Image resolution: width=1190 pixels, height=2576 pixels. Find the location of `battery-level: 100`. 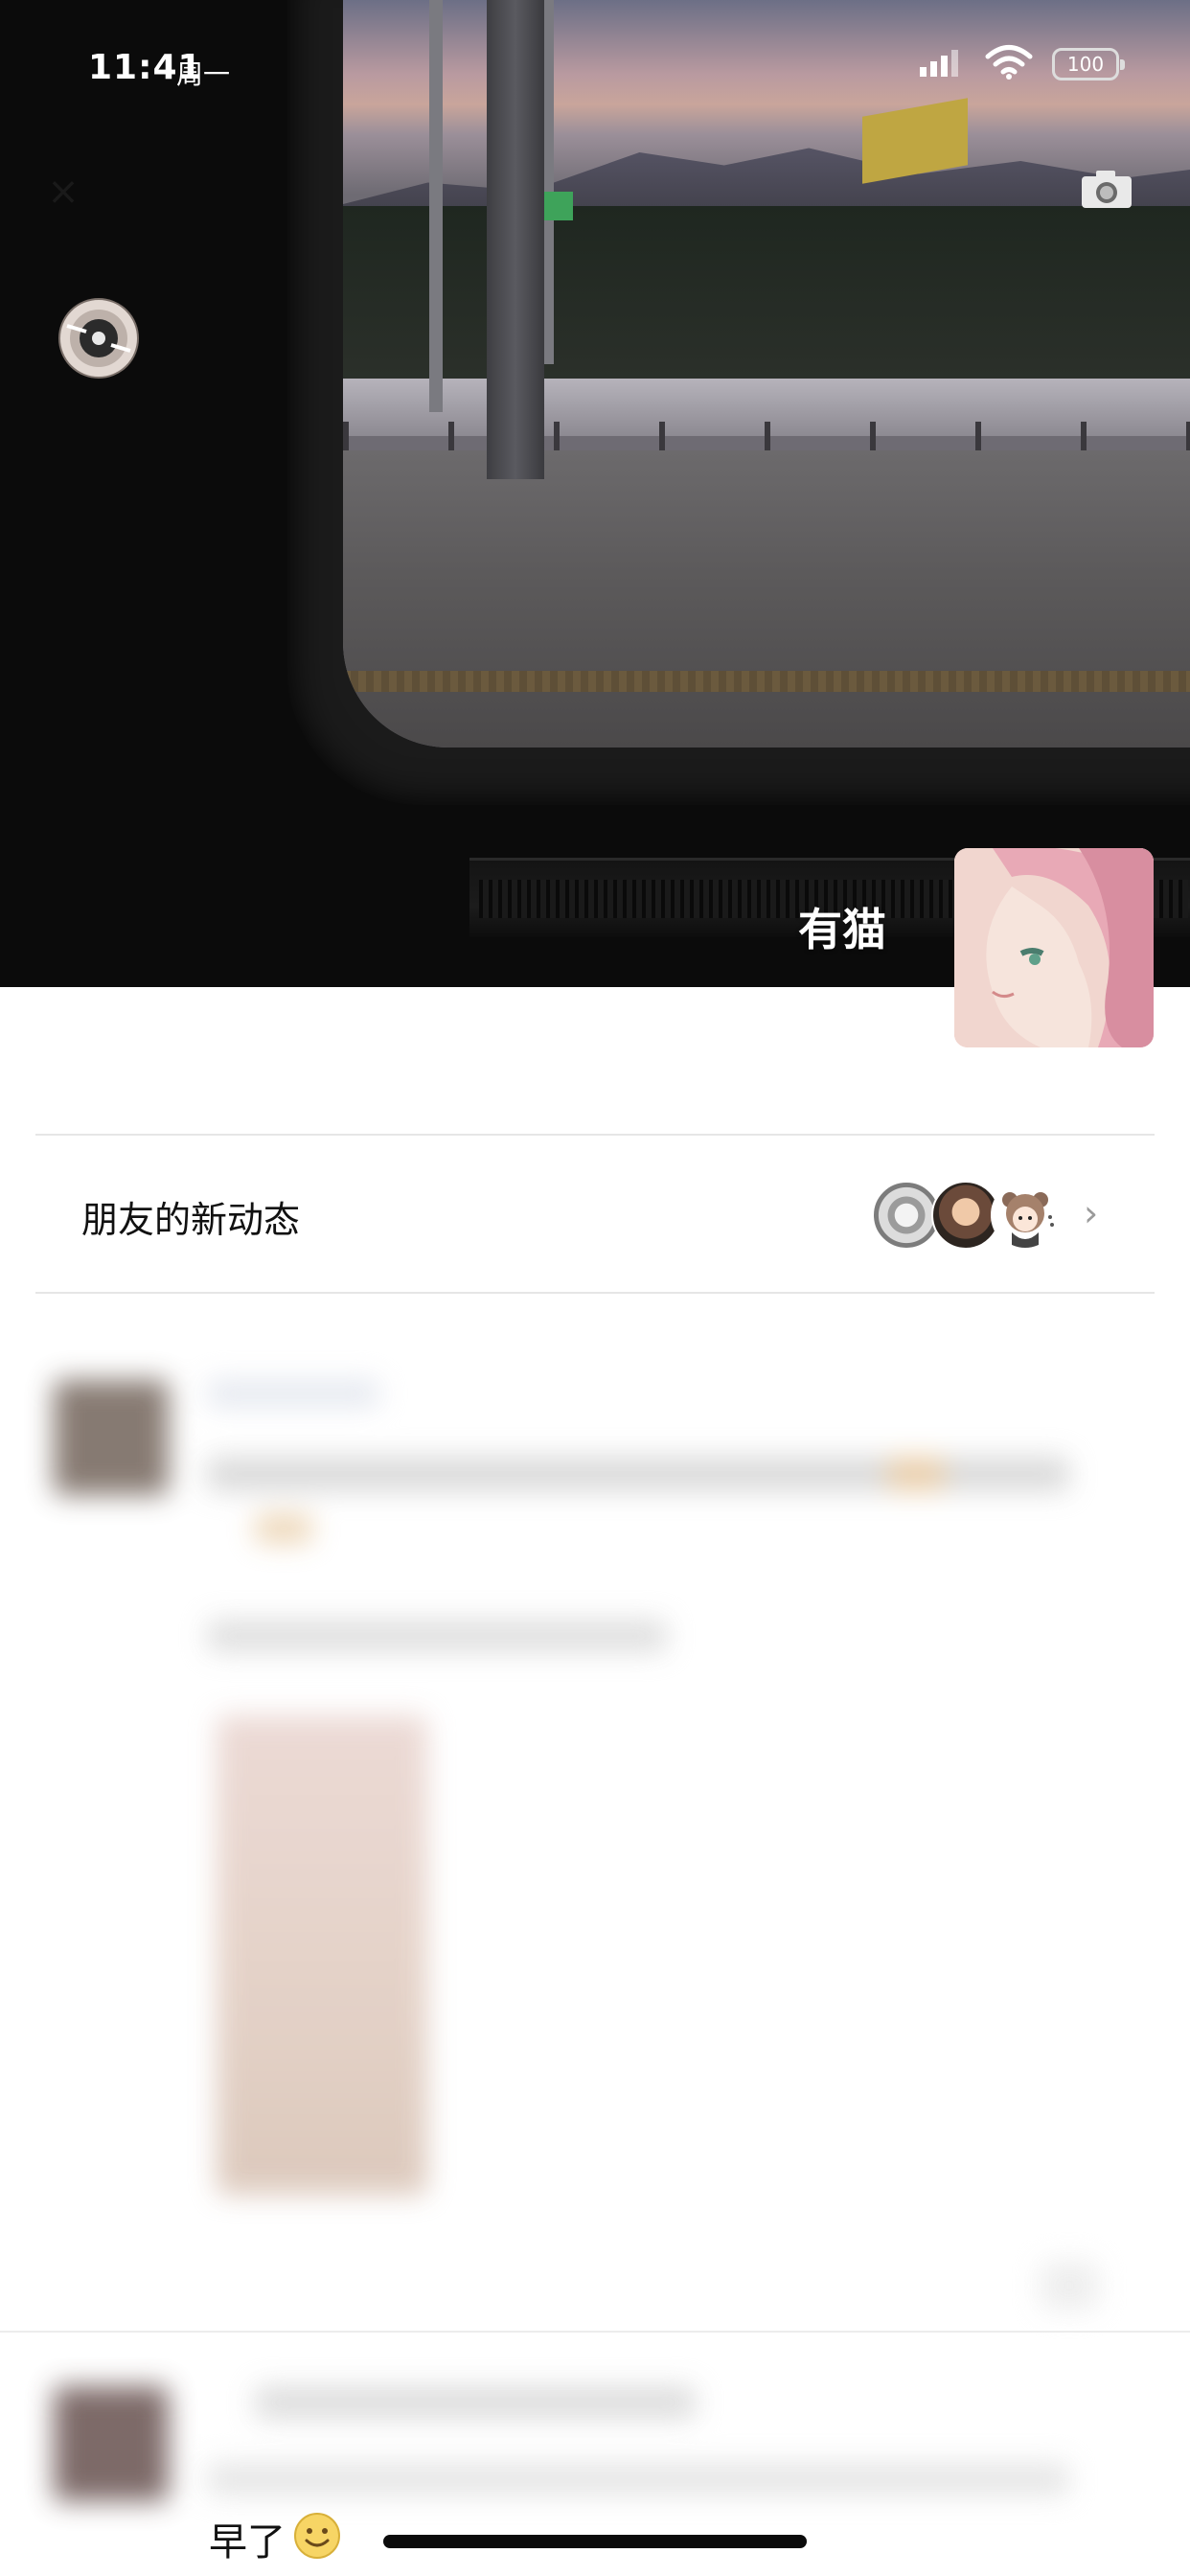

battery-level: 100 is located at coordinates (1085, 64).